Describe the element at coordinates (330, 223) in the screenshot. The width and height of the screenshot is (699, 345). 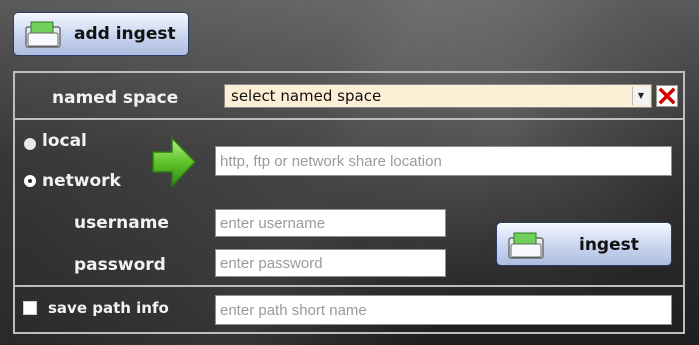
I see `username-input` at that location.